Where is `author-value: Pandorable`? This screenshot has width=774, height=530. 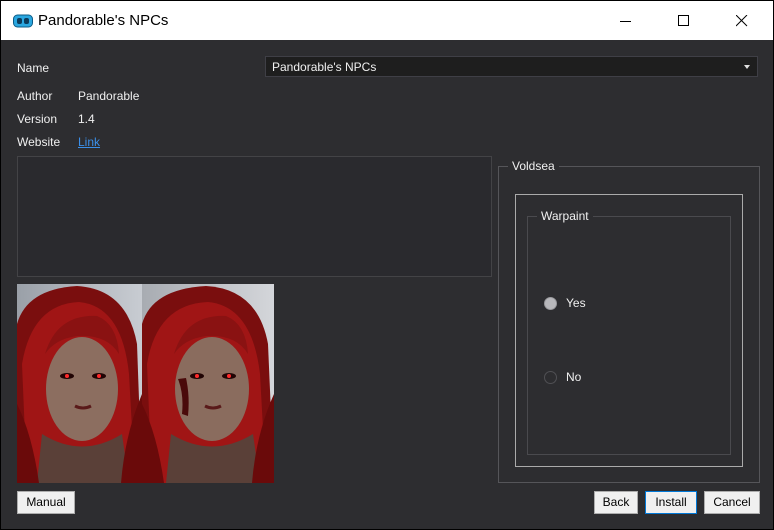
author-value: Pandorable is located at coordinates (109, 96).